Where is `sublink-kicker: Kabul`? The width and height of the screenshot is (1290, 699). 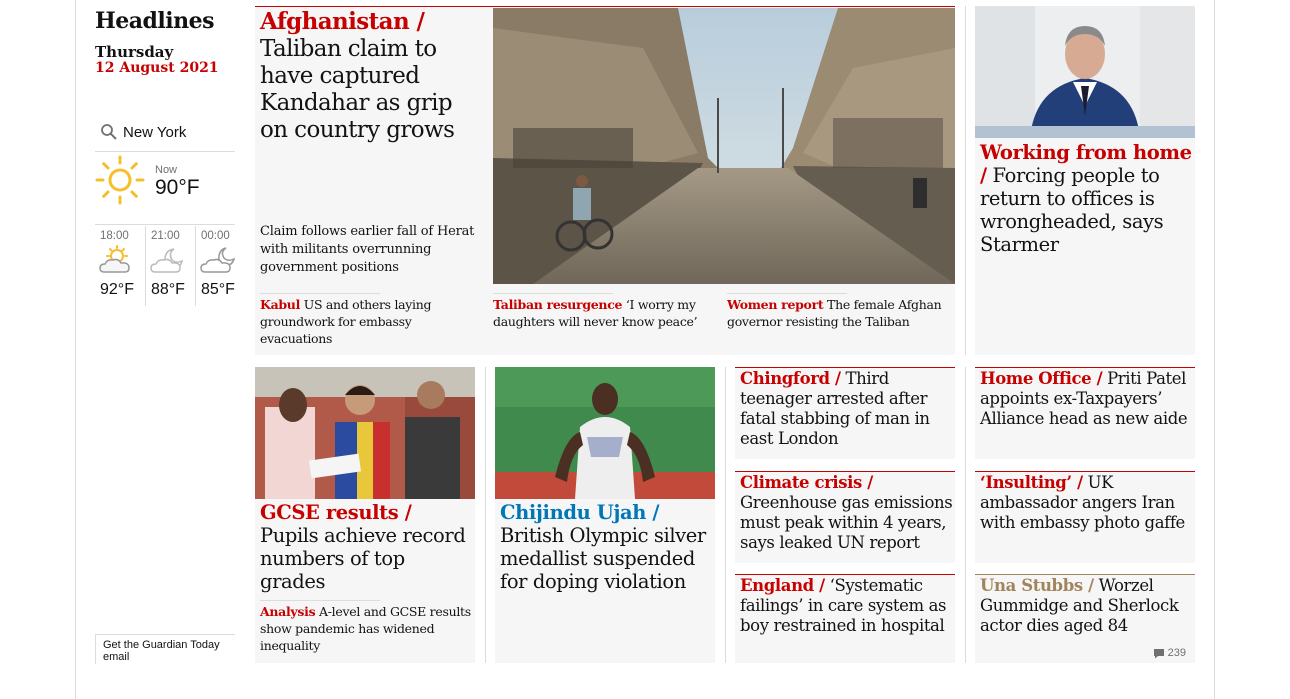
sublink-kicker: Kabul is located at coordinates (280, 304).